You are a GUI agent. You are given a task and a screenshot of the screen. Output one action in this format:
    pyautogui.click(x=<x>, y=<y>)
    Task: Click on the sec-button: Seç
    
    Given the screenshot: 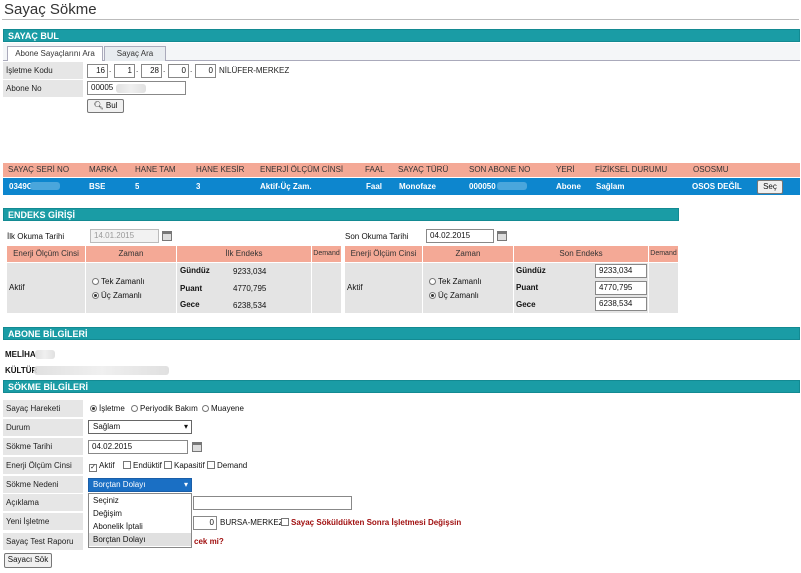 What is the action you would take?
    pyautogui.click(x=770, y=187)
    